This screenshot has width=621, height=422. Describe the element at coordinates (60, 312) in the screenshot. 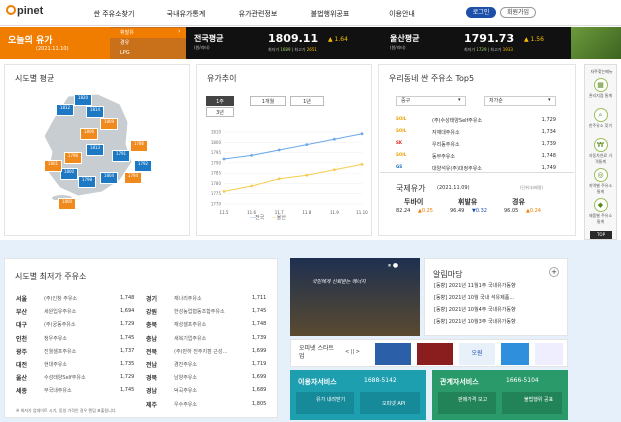

I see `cheapest-station: 세원입유주유소` at that location.